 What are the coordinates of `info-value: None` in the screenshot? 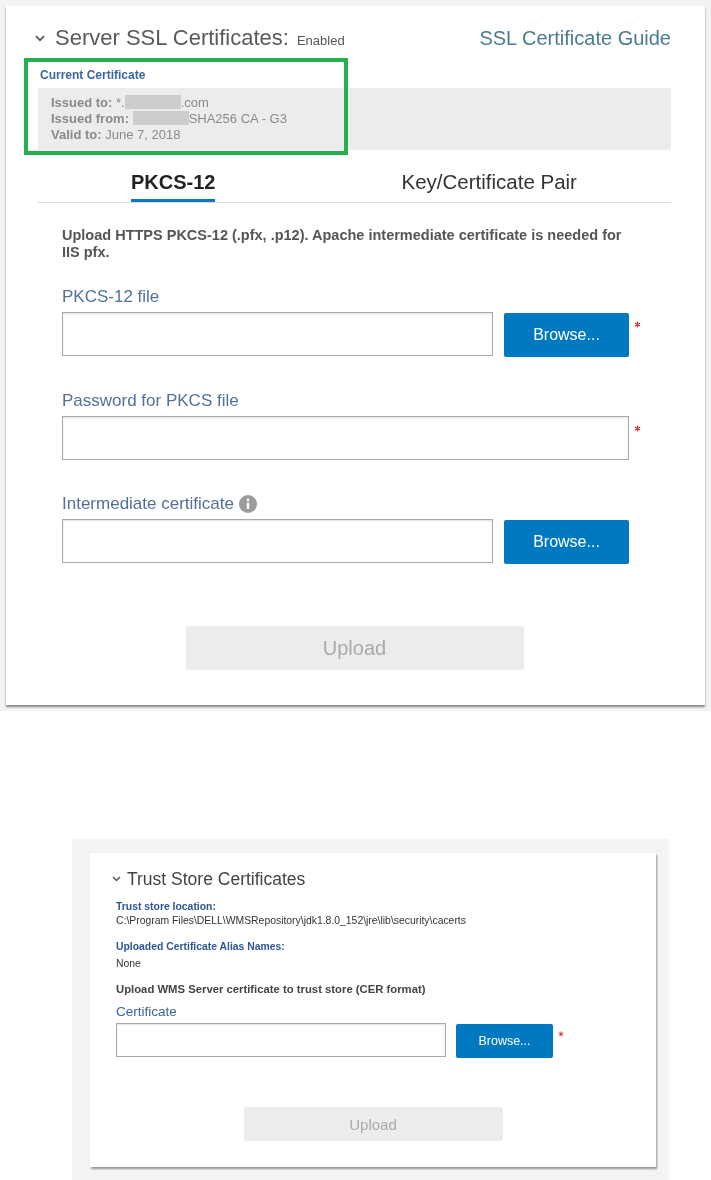 It's located at (128, 964).